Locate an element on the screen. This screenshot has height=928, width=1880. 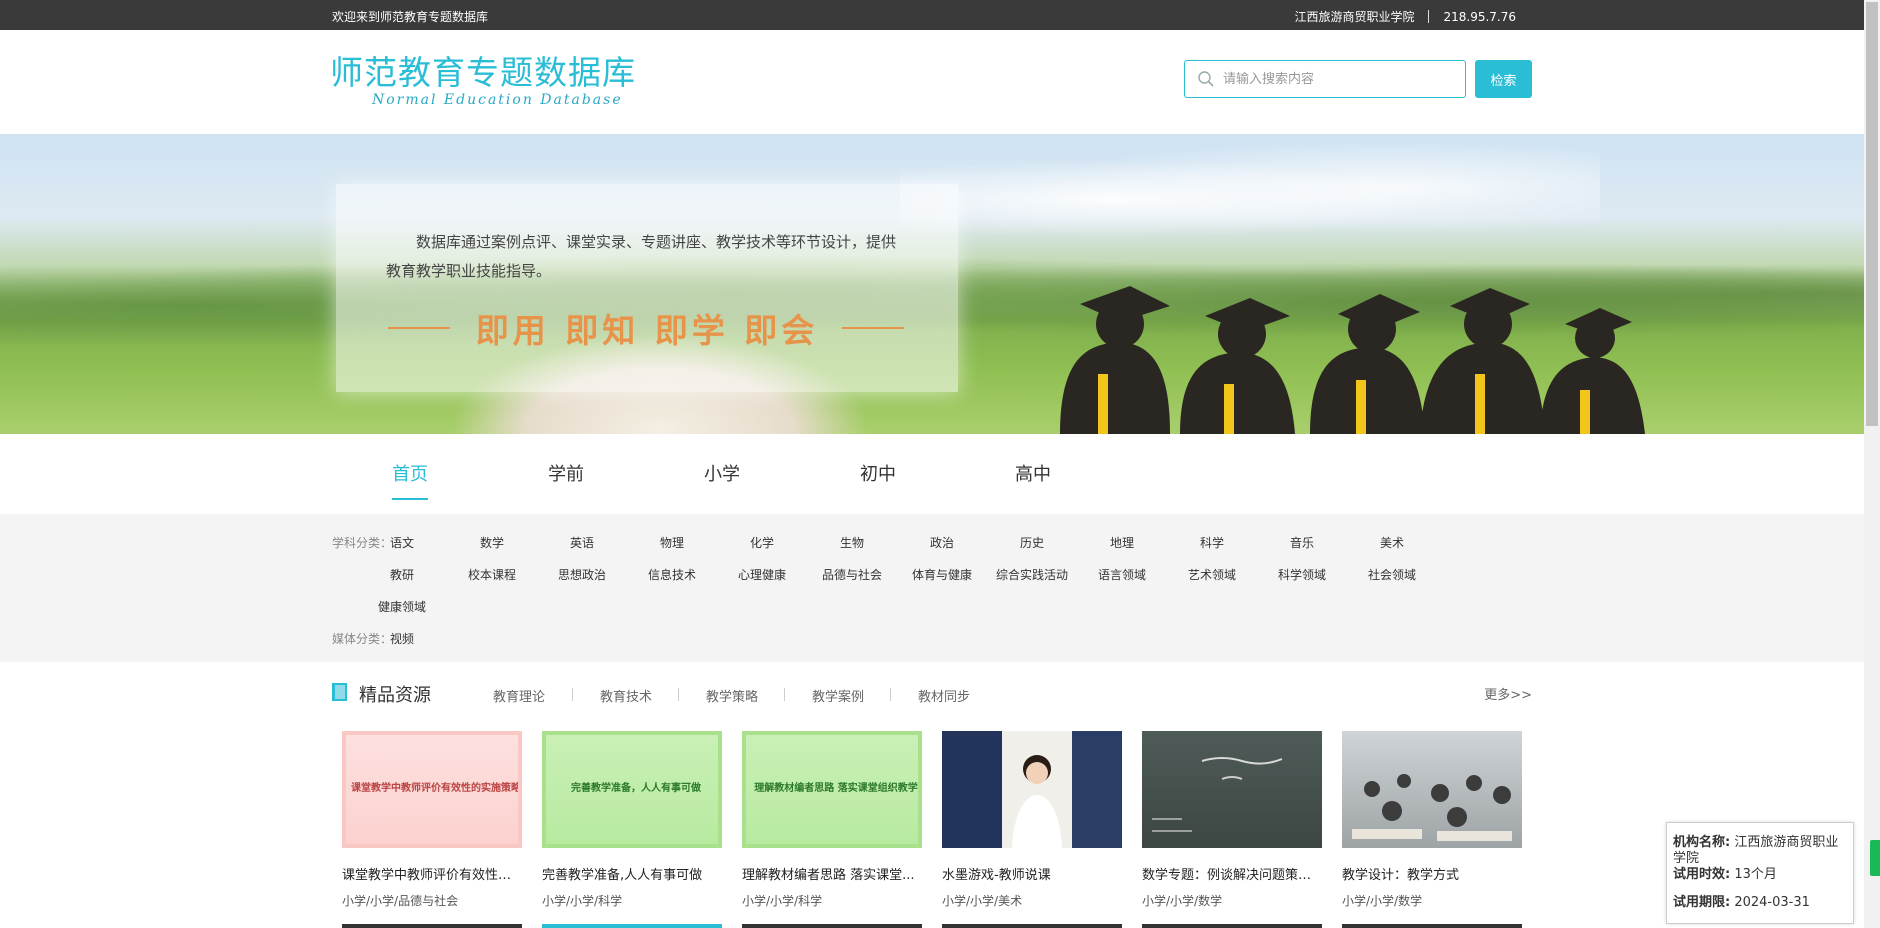
subject-item: 科学 is located at coordinates (1212, 542).